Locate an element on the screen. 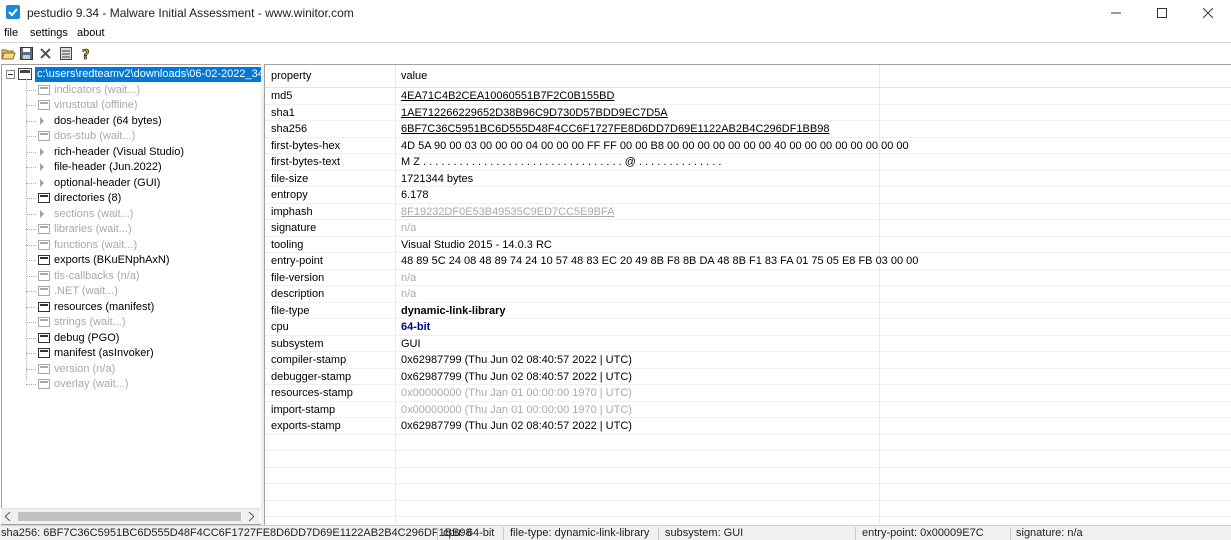 The image size is (1231, 540). minimize-button is located at coordinates (1116, 12).